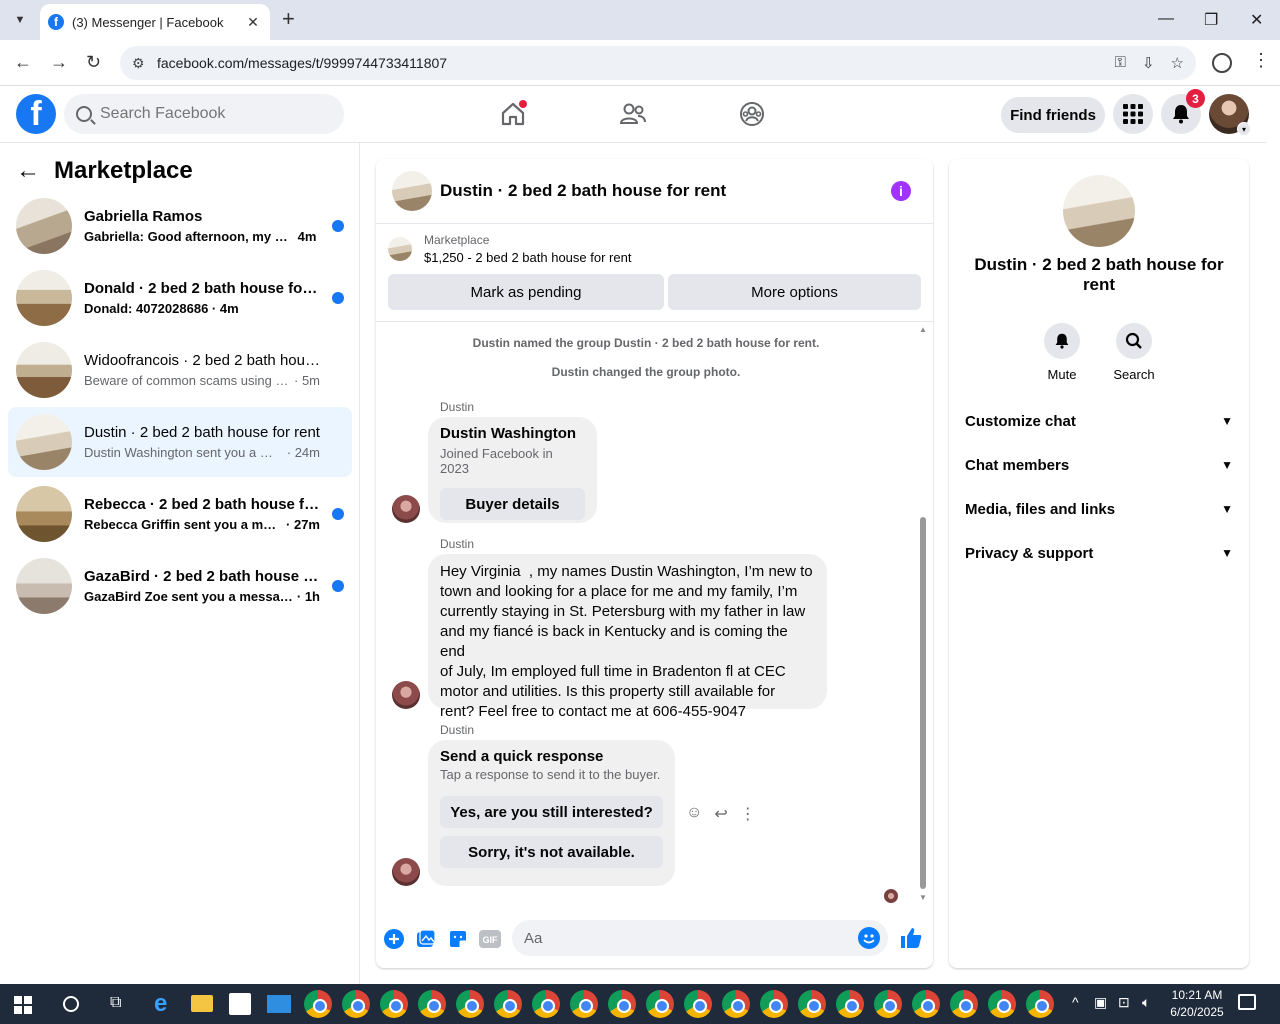 This screenshot has width=1280, height=1024. I want to click on more-options-button: More options, so click(794, 292).